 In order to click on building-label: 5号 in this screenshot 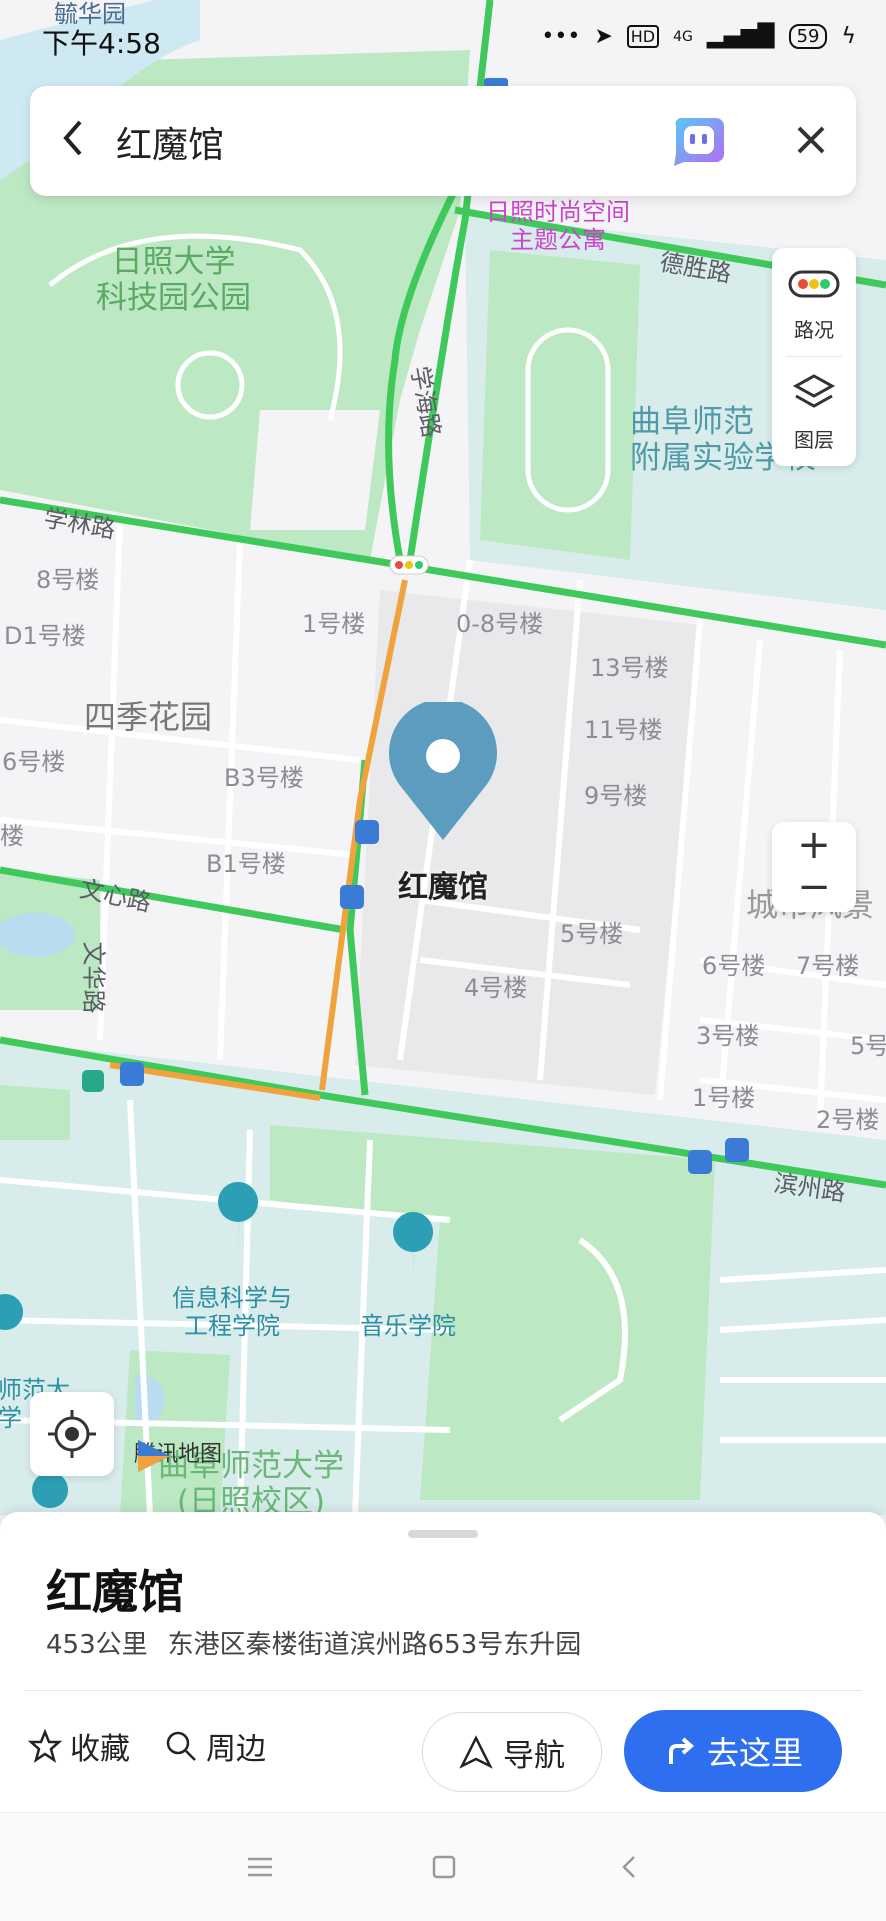, I will do `click(868, 1046)`.